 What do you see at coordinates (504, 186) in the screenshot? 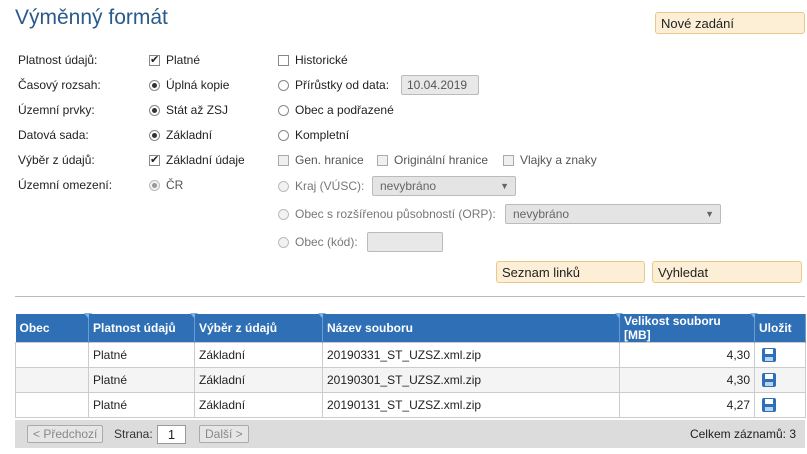
I see `chevron-down-icon: ▼` at bounding box center [504, 186].